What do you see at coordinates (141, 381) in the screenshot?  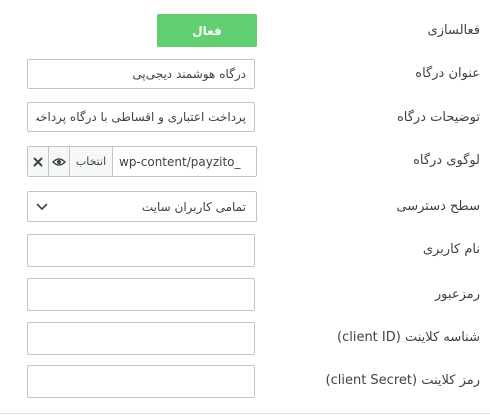 I see `client-secret-input` at bounding box center [141, 381].